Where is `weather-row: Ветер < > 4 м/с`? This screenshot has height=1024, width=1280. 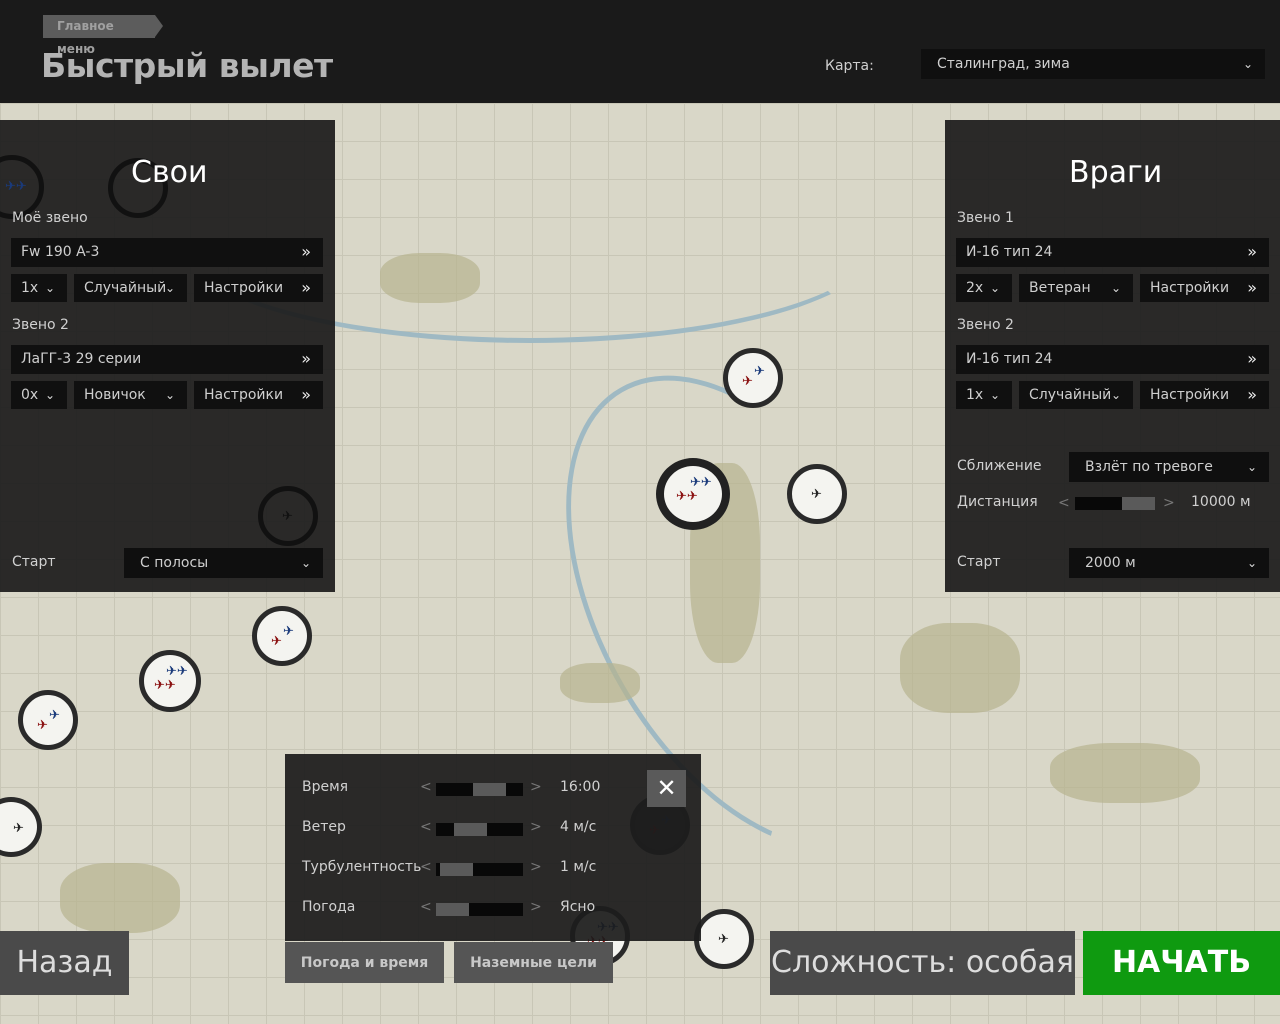
weather-row: Ветер < > 4 м/с is located at coordinates (493, 829).